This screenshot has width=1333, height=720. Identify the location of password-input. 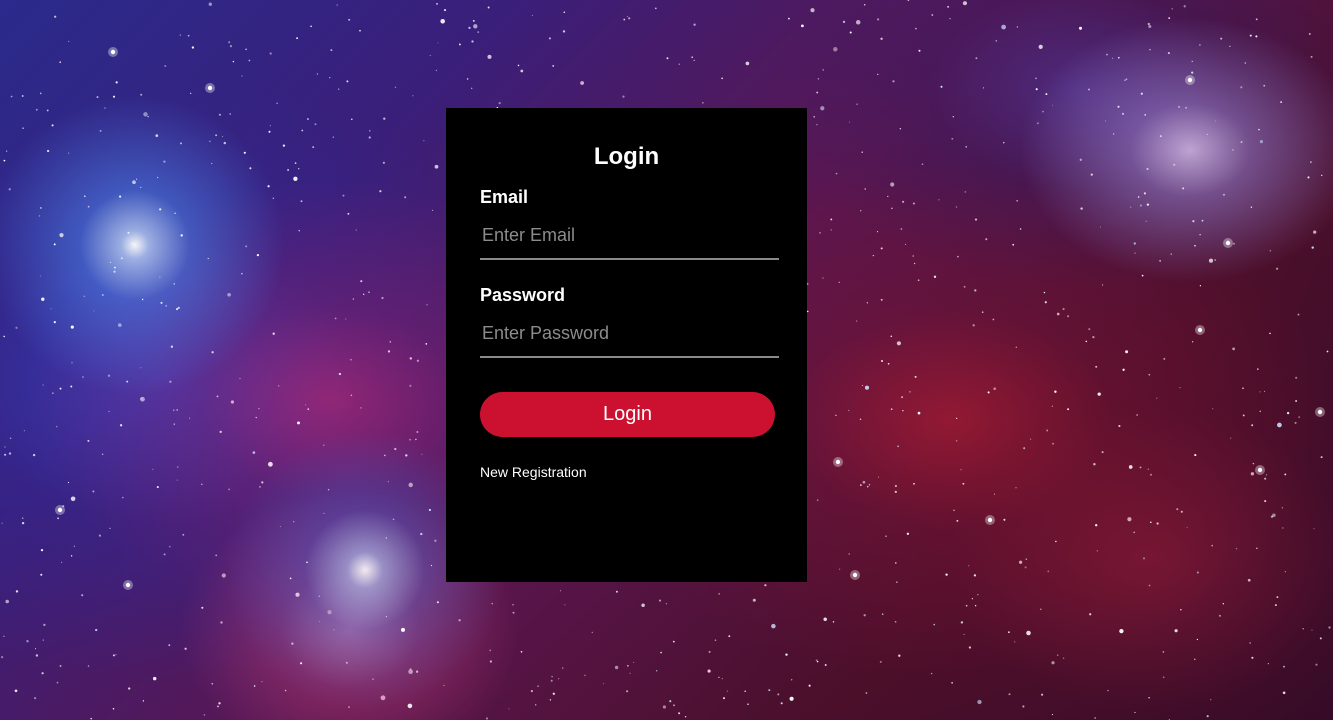
(629, 334).